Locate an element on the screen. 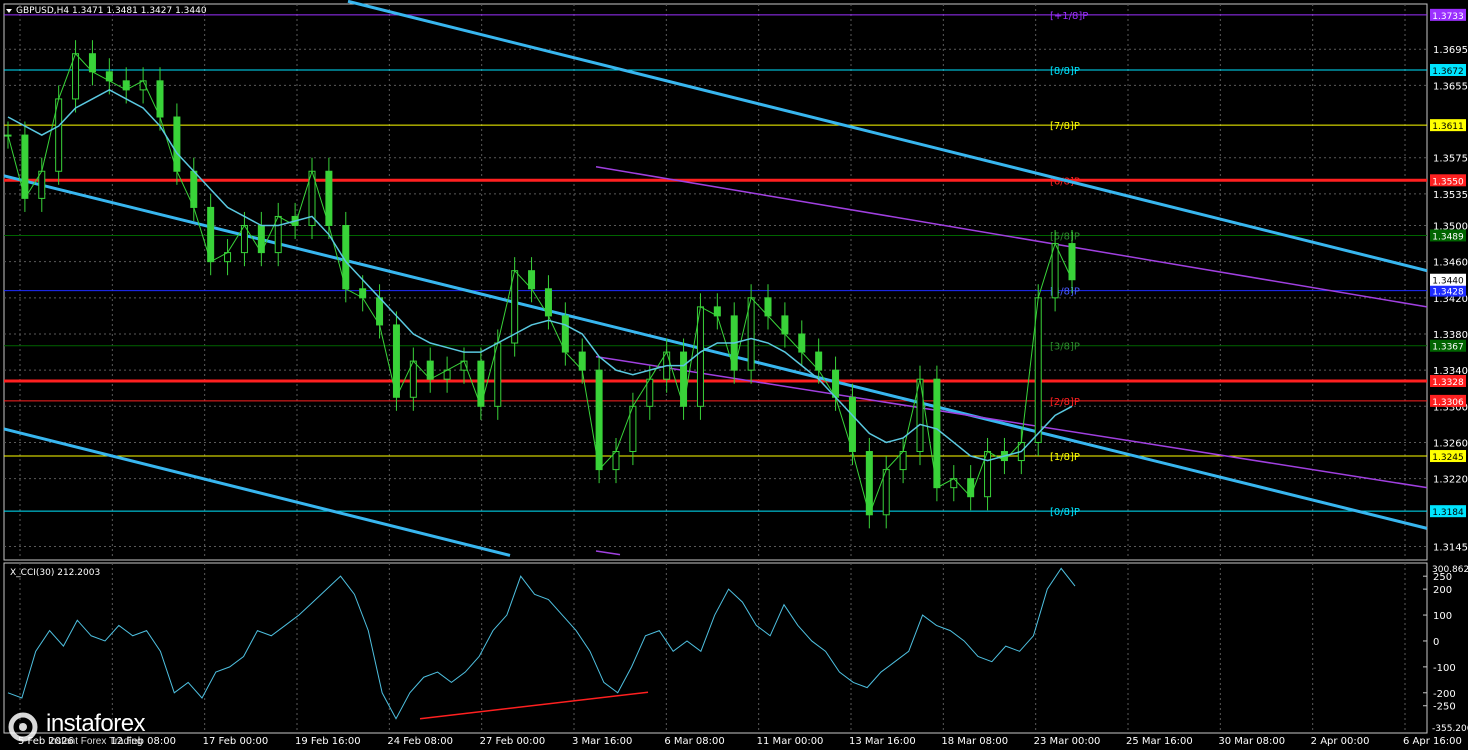 Image resolution: width=1468 pixels, height=750 pixels. x-tick-label: 17 Feb 00:00 is located at coordinates (236, 741).